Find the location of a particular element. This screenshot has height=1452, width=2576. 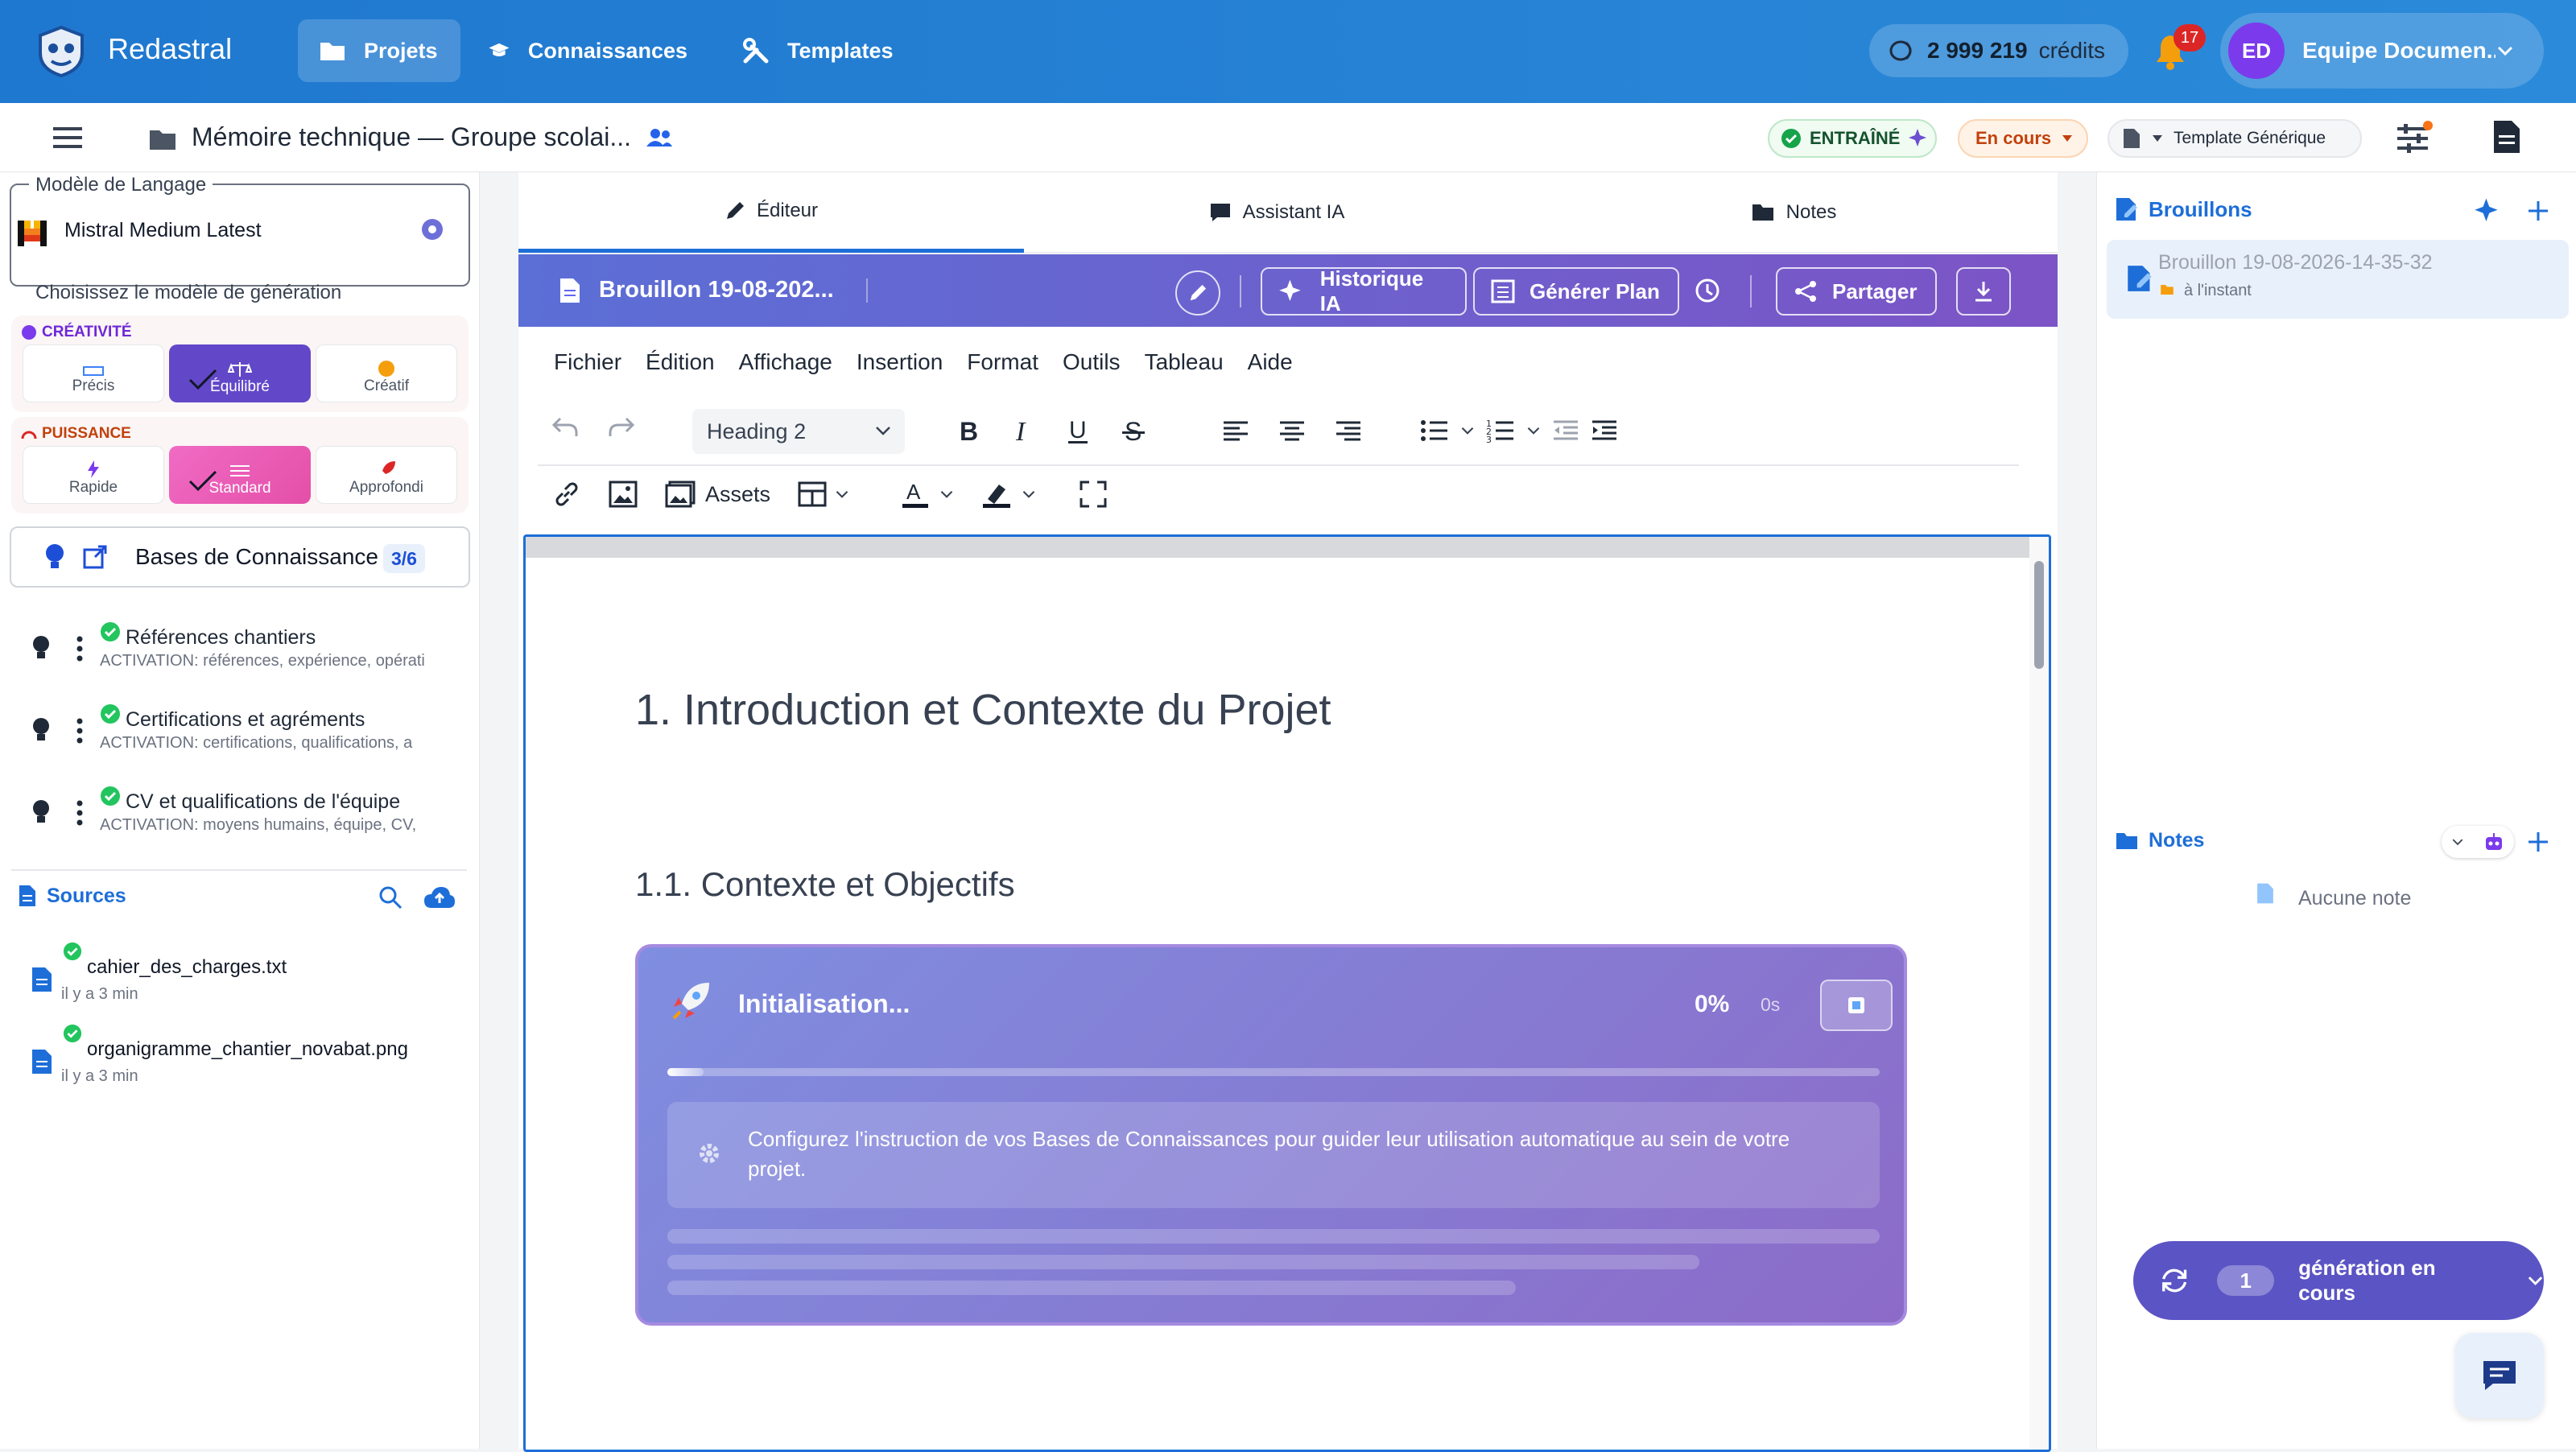

bullet-list-icon is located at coordinates (1434, 431).